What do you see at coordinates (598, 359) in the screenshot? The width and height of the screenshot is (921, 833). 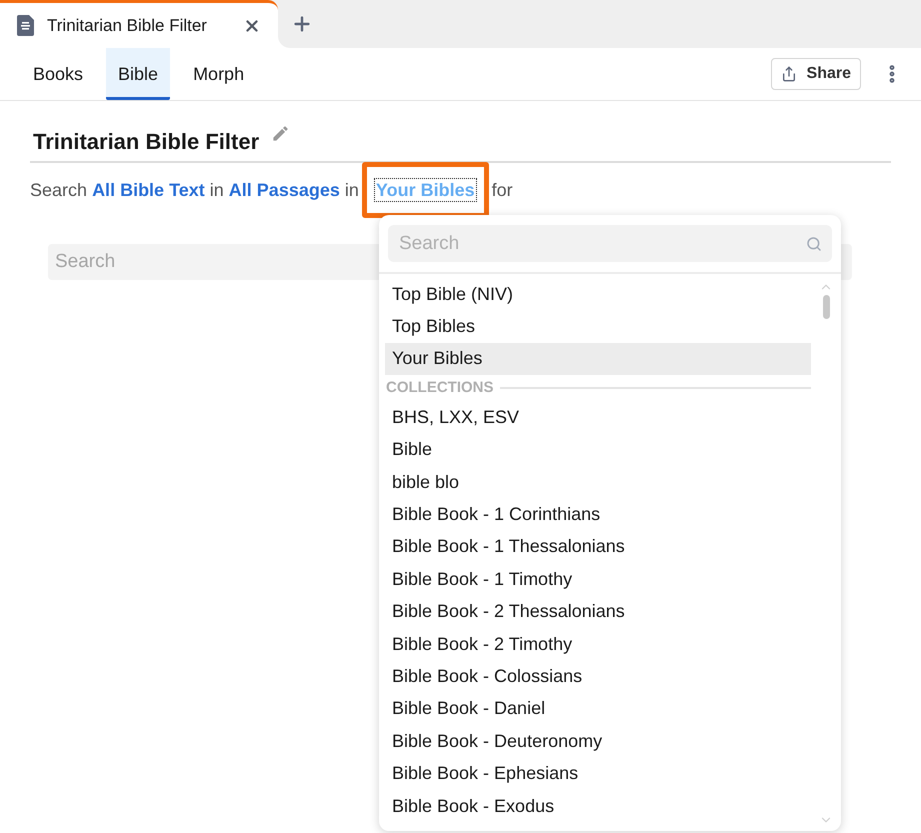 I see `dropdown-option: Your Bibles` at bounding box center [598, 359].